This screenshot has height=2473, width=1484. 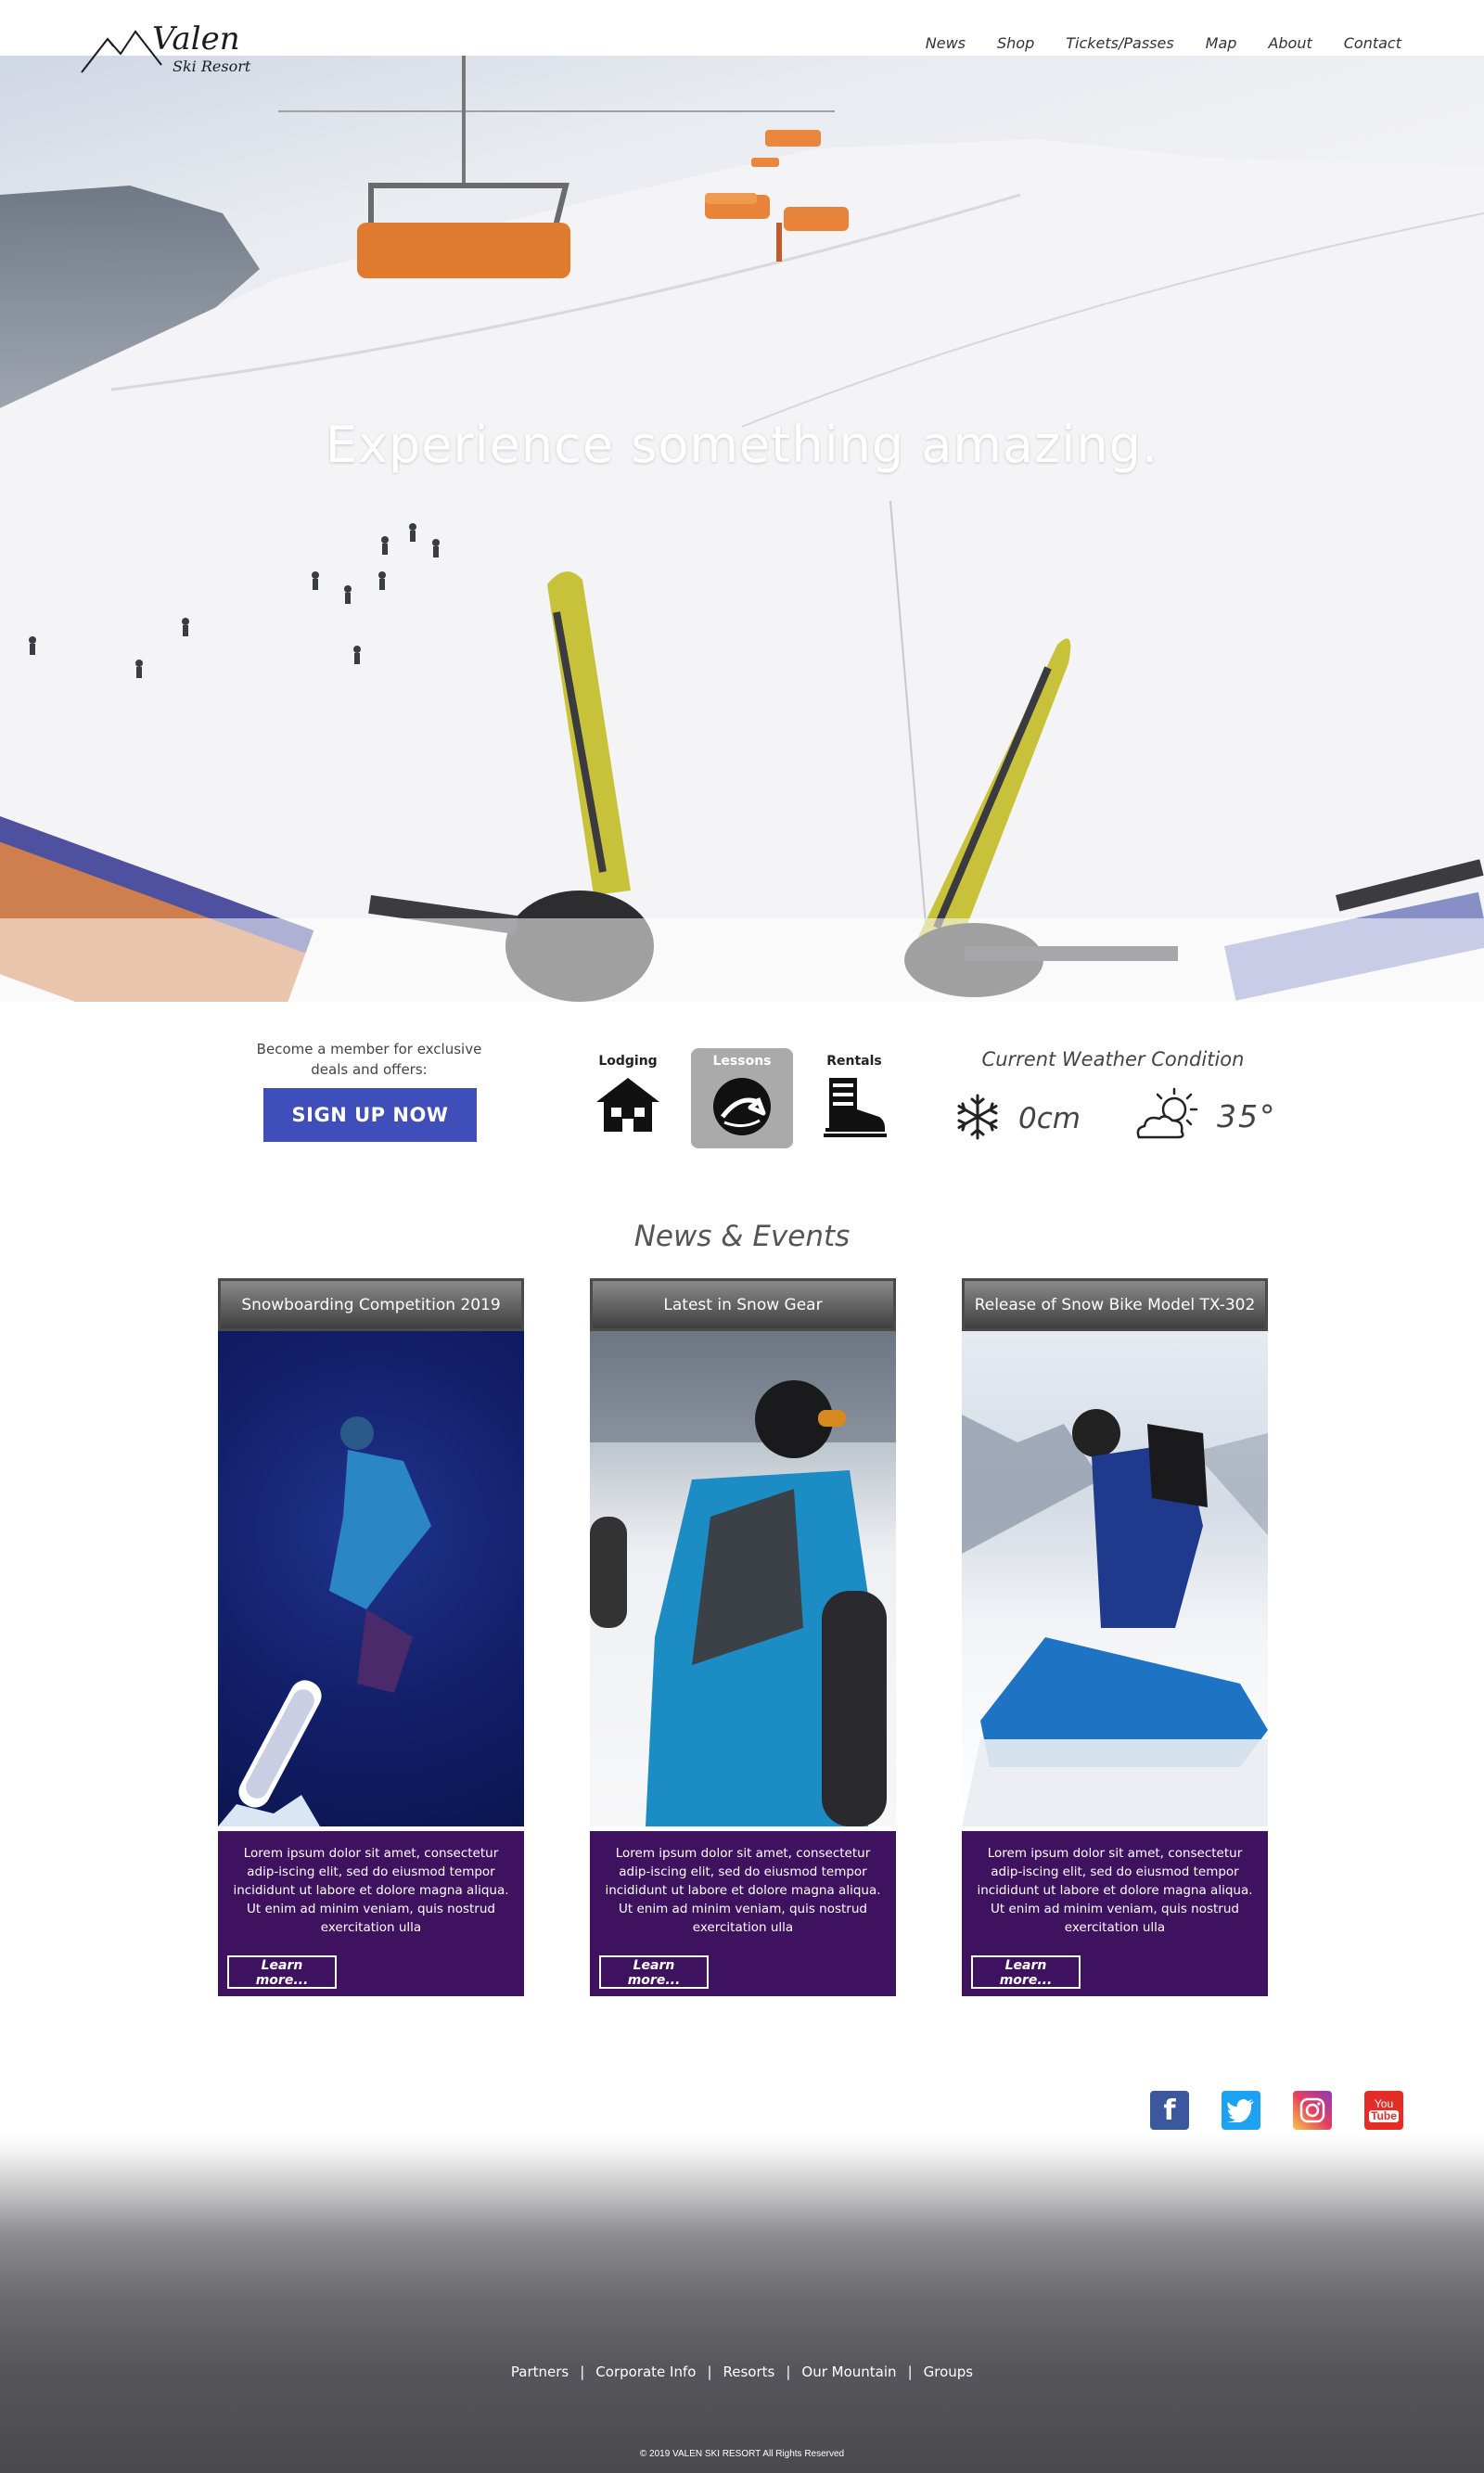 What do you see at coordinates (371, 1578) in the screenshot?
I see `snowboarder-photo` at bounding box center [371, 1578].